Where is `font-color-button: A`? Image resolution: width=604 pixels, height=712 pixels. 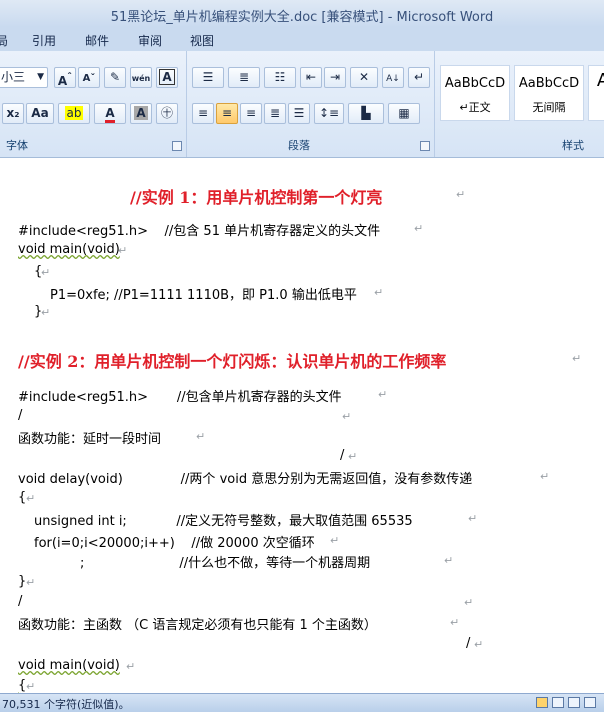
font-color-button: A is located at coordinates (110, 113).